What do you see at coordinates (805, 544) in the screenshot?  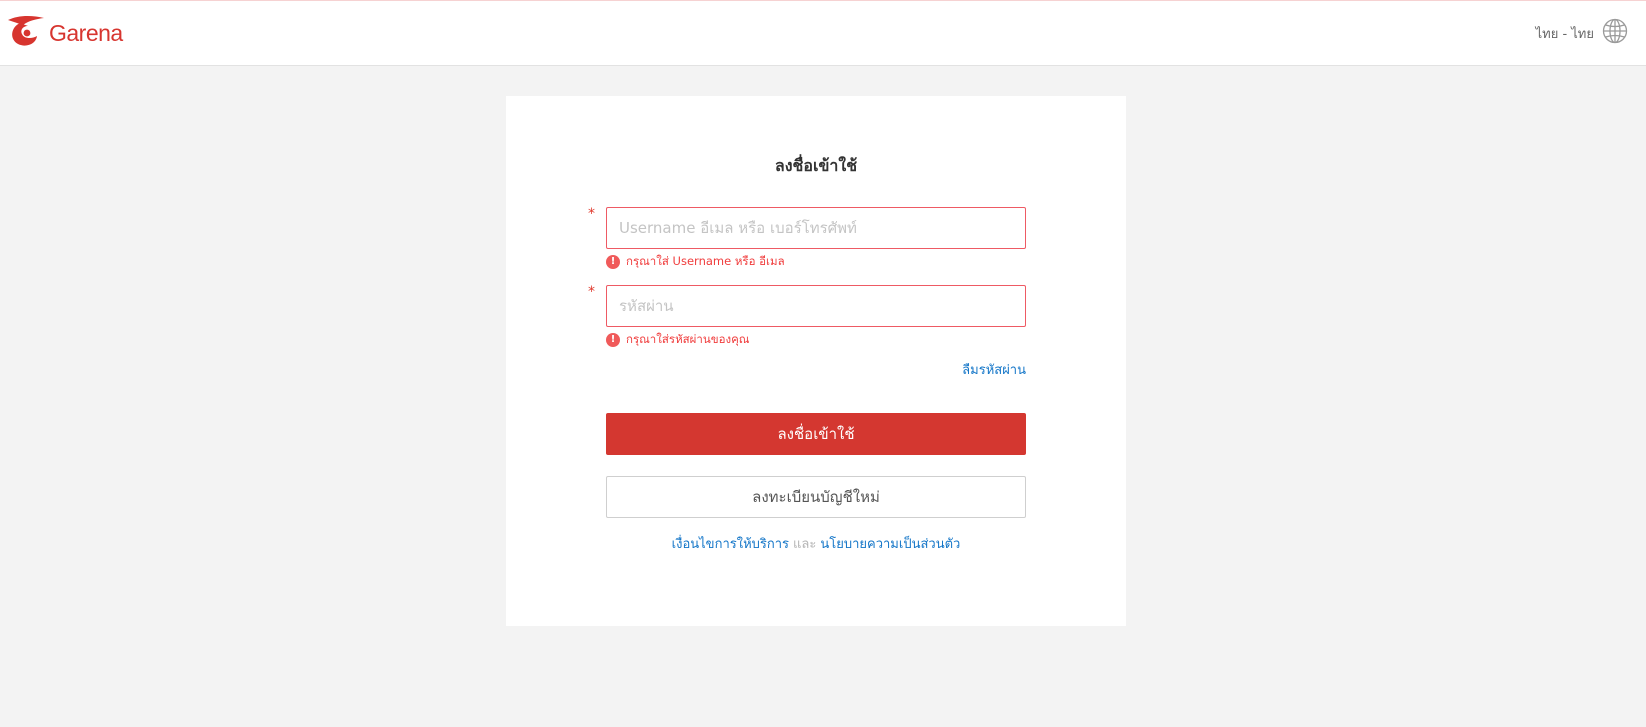 I see `legal-conjunction: และ` at bounding box center [805, 544].